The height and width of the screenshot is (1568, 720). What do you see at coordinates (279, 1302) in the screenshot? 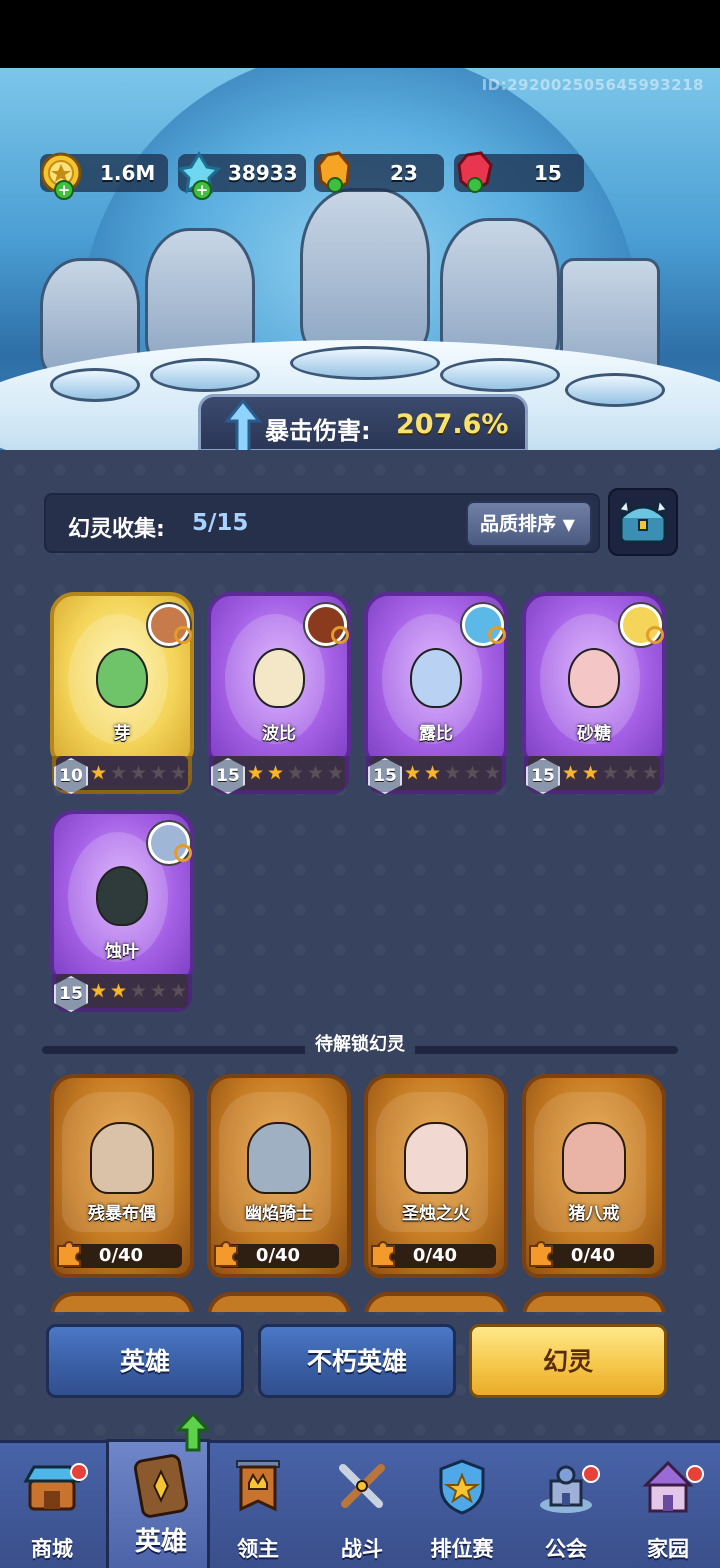
I see `card-frame` at bounding box center [279, 1302].